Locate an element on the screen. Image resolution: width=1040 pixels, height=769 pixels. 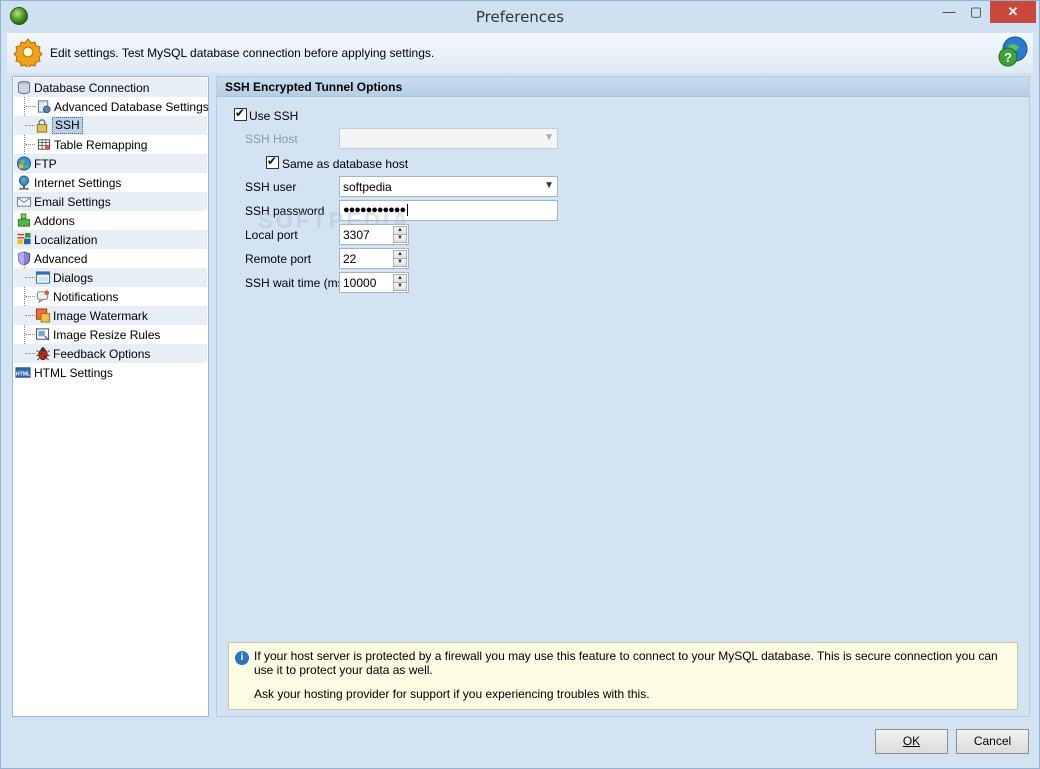
ok-button: OK is located at coordinates (911, 741).